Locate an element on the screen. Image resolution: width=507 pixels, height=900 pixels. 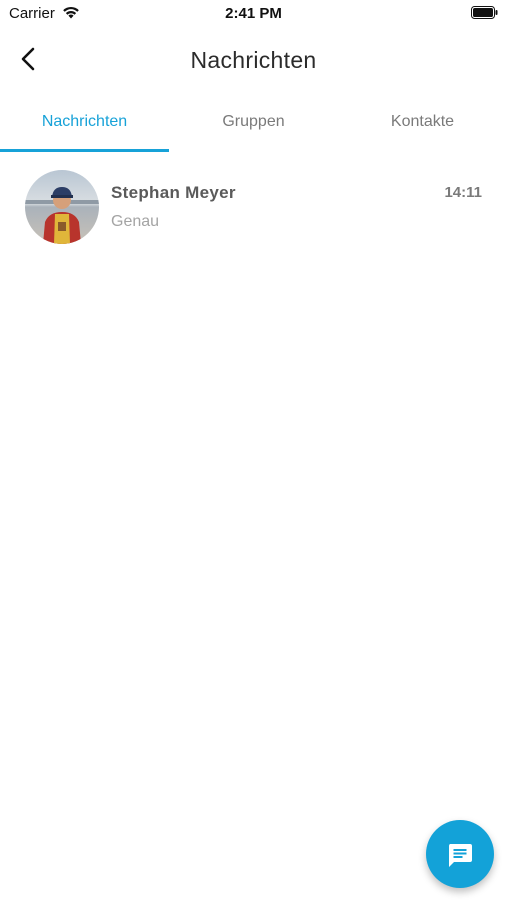
tab-bar: Nachrichten Gruppen Kontakte is located at coordinates (253, 124).